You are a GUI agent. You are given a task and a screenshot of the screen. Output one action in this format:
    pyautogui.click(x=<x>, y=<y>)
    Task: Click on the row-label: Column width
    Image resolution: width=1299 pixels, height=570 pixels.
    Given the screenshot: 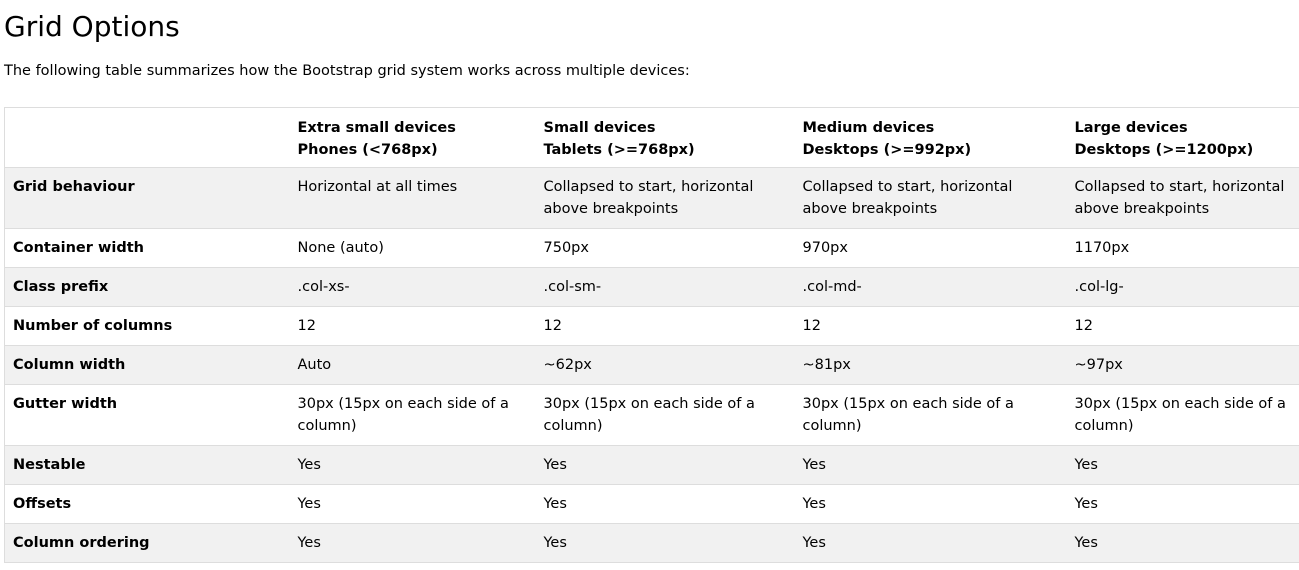 What is the action you would take?
    pyautogui.click(x=147, y=365)
    